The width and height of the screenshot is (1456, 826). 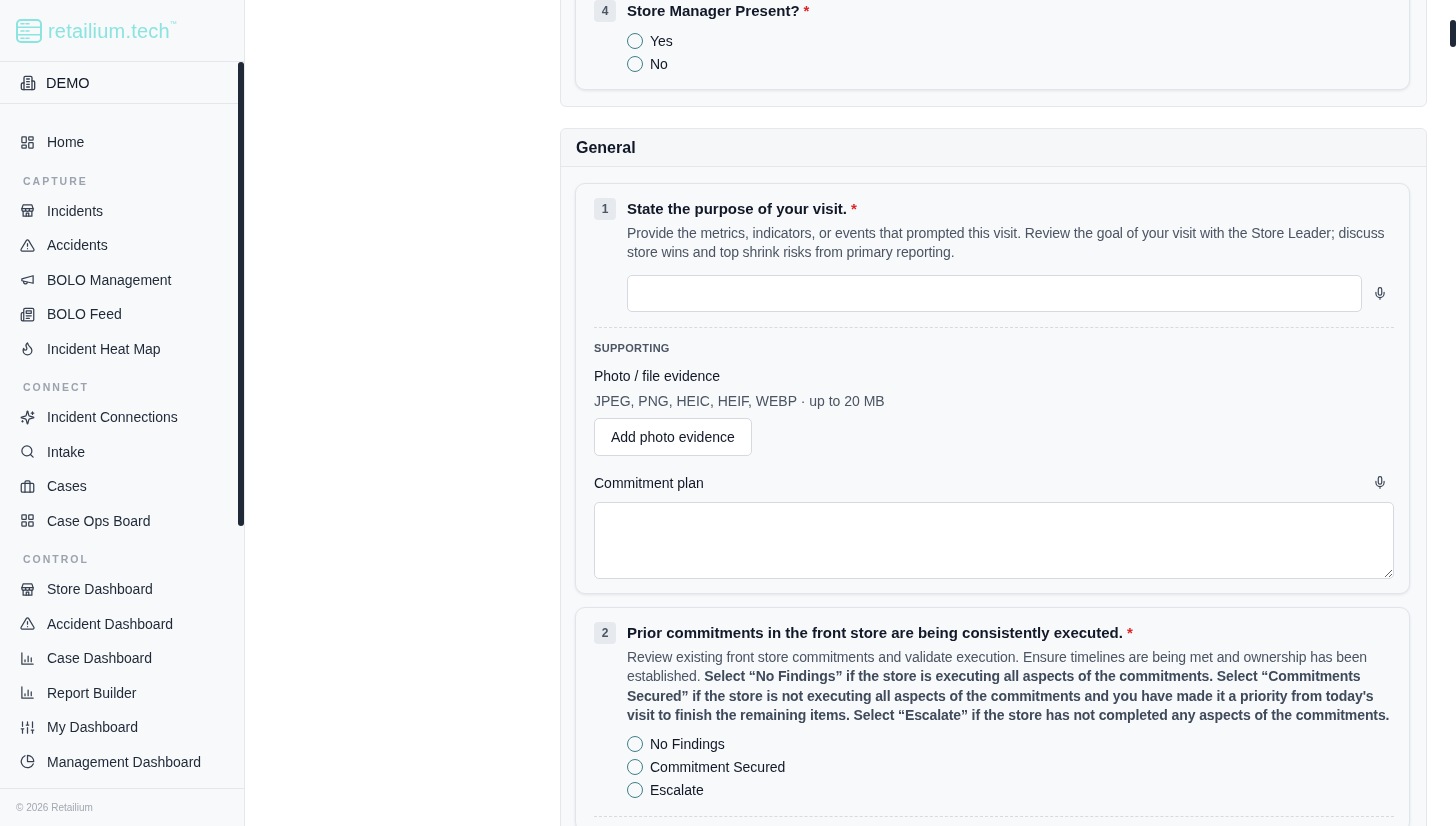 I want to click on nav-item: Management Dashboard, so click(x=119, y=761).